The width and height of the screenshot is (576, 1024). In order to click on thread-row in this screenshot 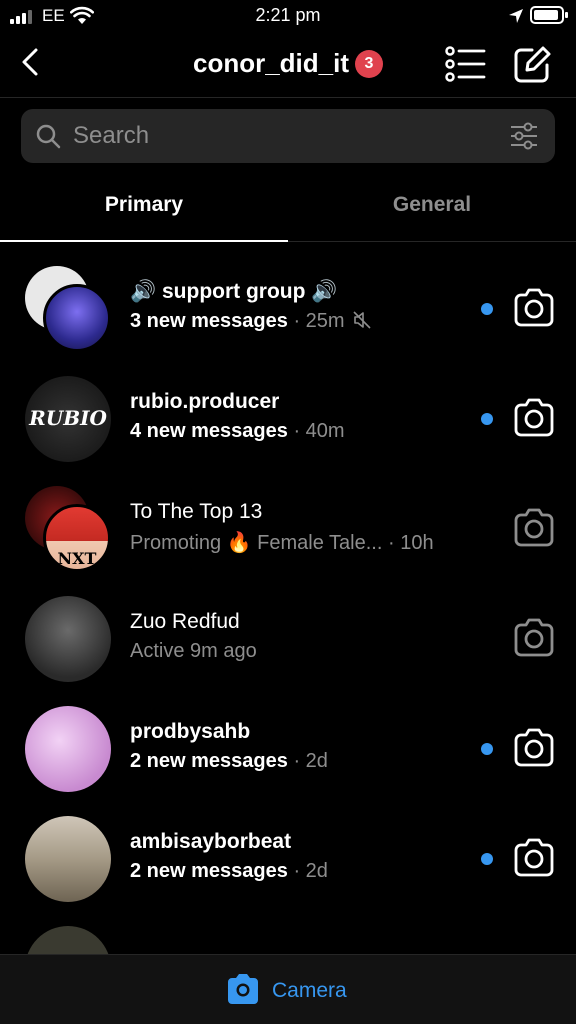, I will do `click(288, 934)`.